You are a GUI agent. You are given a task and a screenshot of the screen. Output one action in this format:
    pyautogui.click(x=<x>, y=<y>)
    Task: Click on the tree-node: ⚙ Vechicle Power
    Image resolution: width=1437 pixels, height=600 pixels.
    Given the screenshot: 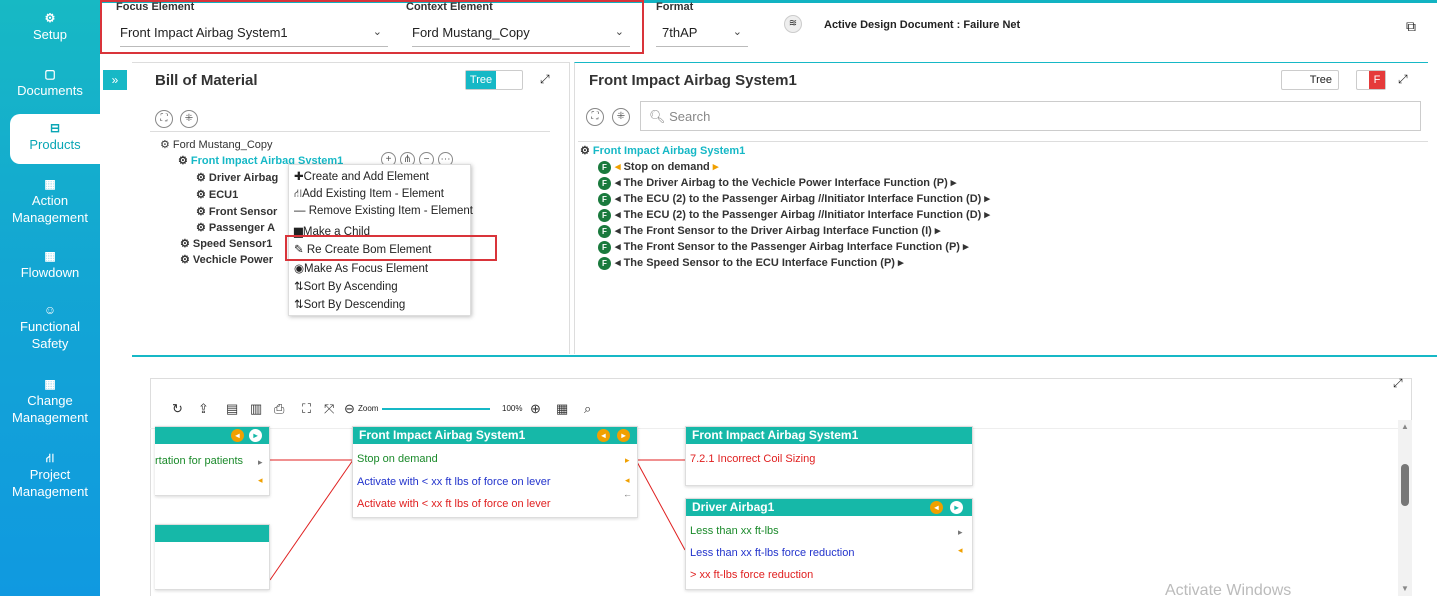 What is the action you would take?
    pyautogui.click(x=226, y=259)
    